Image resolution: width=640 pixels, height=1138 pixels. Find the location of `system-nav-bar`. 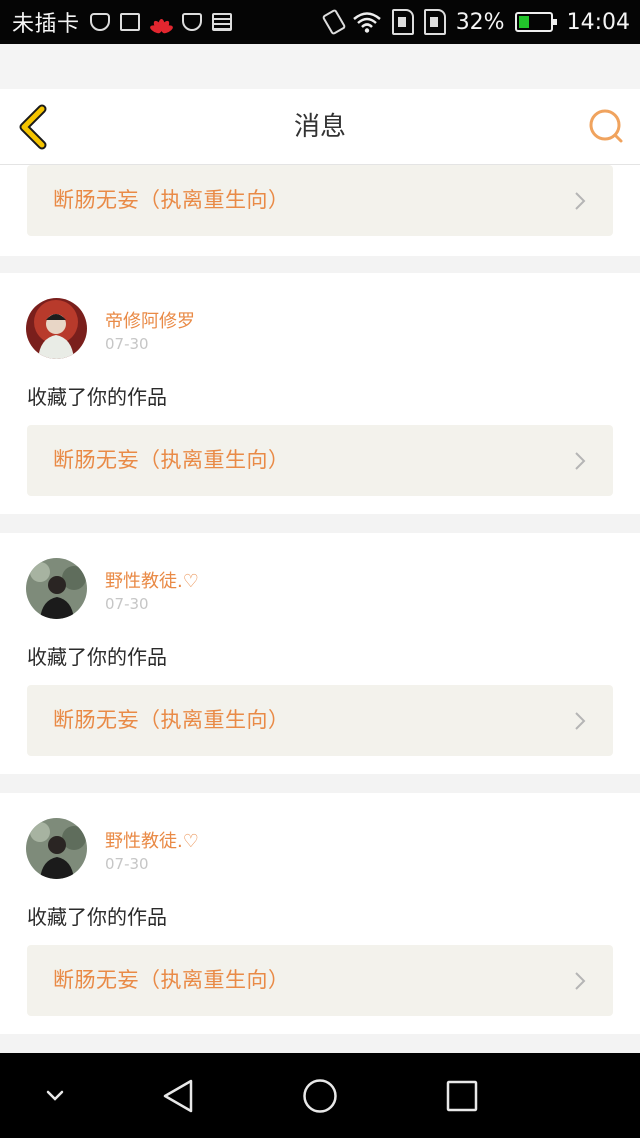

system-nav-bar is located at coordinates (320, 1095).